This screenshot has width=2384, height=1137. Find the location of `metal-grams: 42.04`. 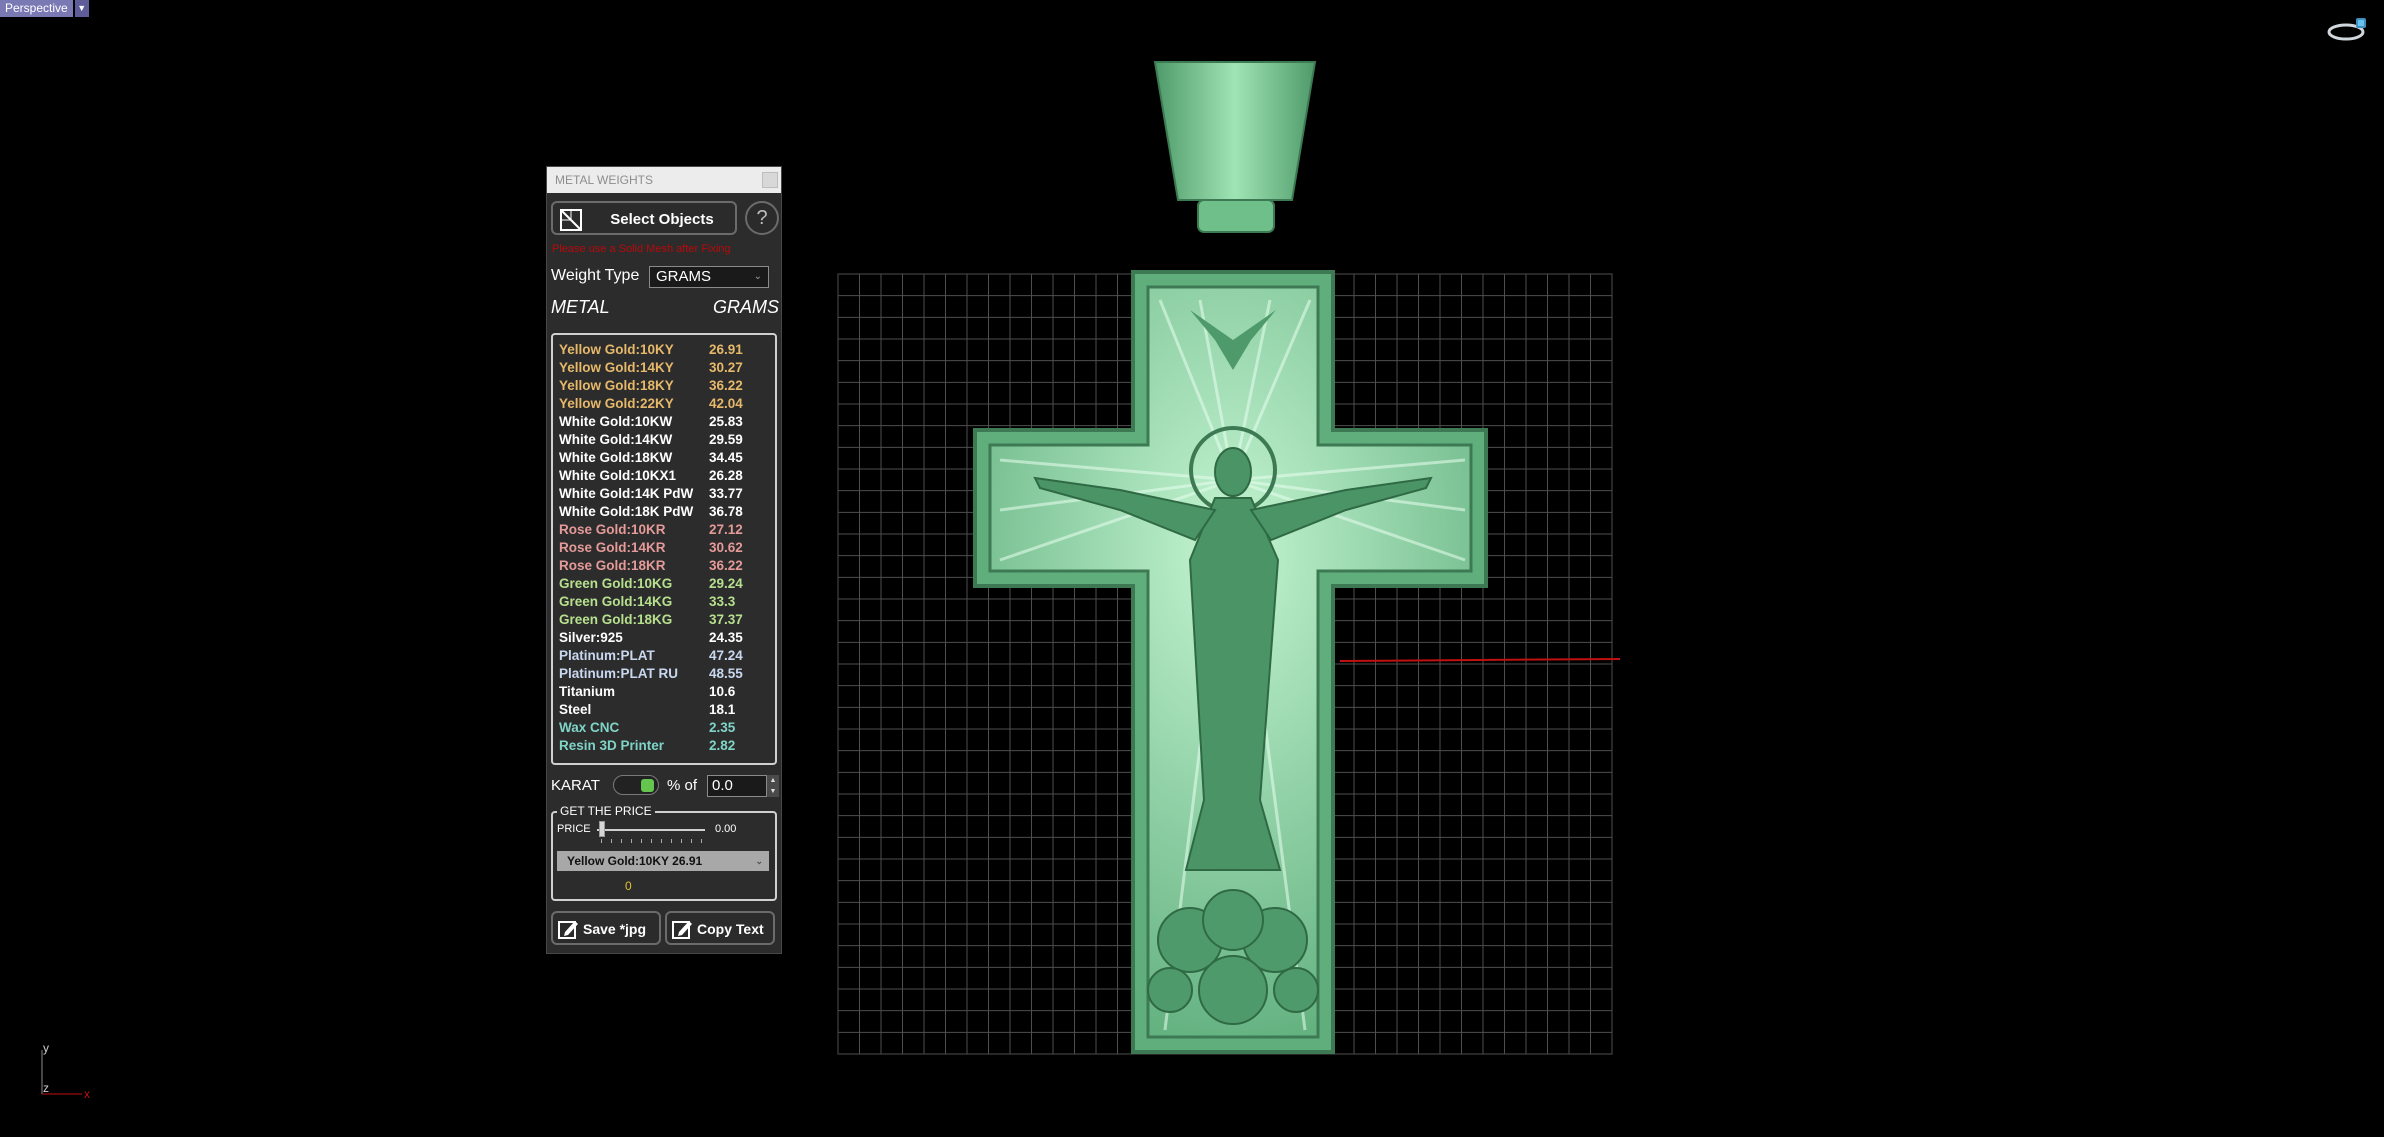

metal-grams: 42.04 is located at coordinates (726, 403).